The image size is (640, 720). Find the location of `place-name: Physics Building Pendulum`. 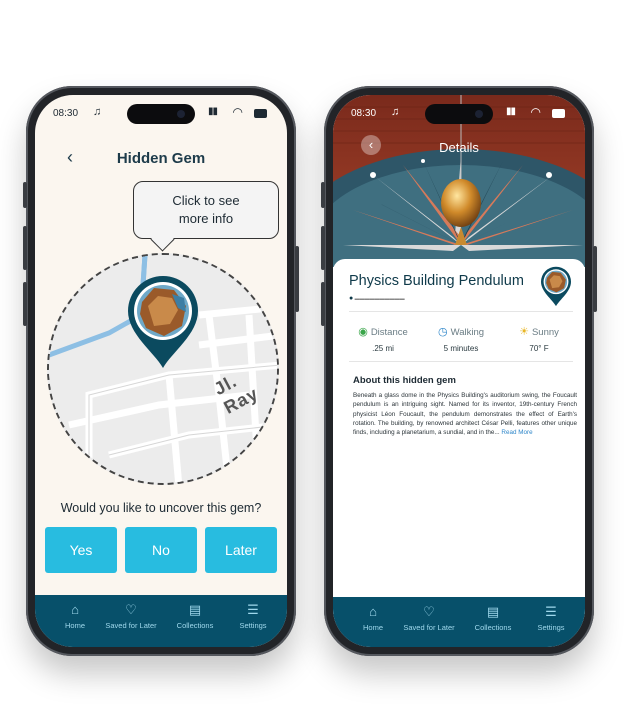

place-name: Physics Building Pendulum is located at coordinates (436, 281).